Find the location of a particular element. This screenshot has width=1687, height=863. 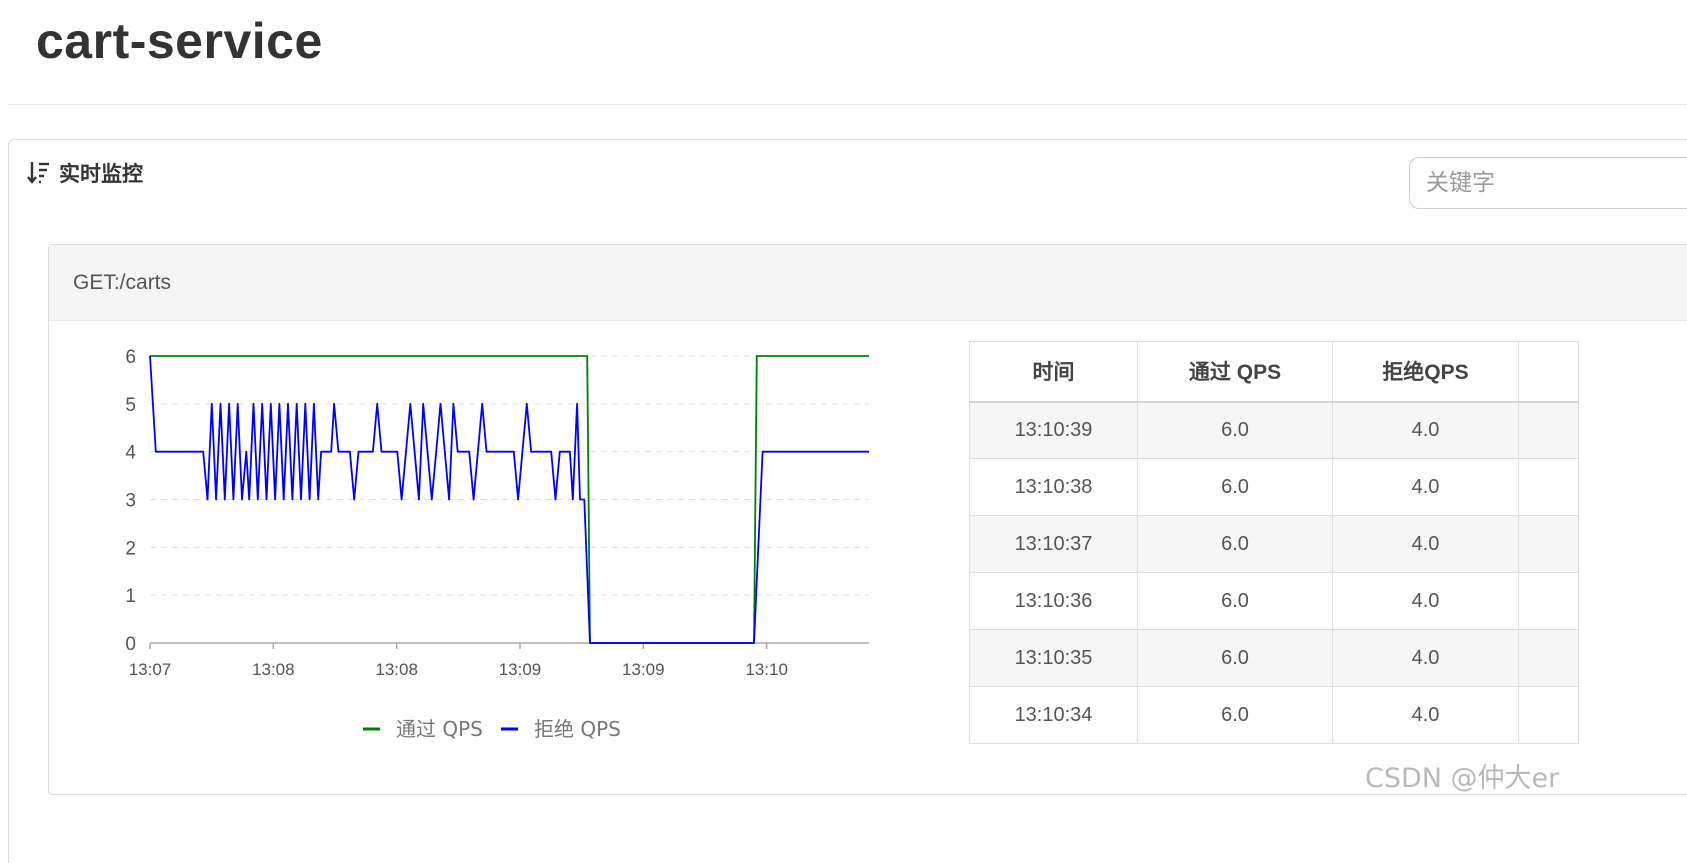

page-title: cart-service is located at coordinates (179, 41).